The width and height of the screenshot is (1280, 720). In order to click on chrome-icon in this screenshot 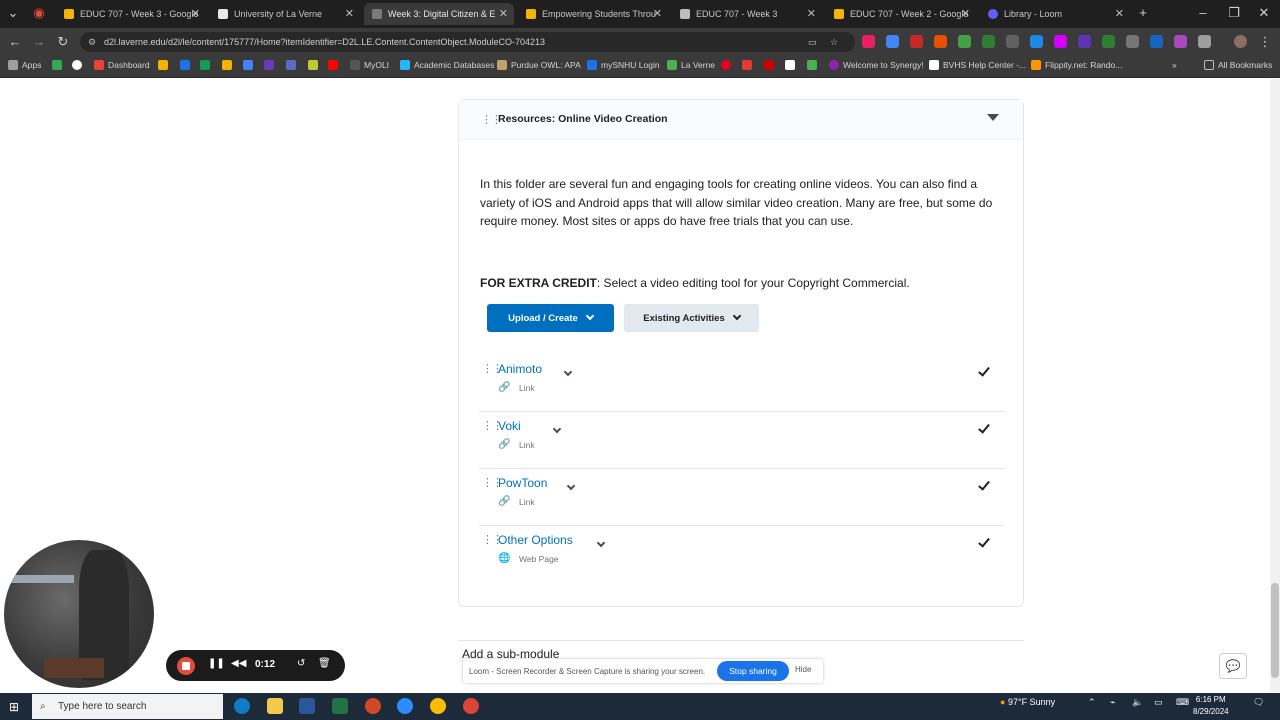, I will do `click(438, 706)`.